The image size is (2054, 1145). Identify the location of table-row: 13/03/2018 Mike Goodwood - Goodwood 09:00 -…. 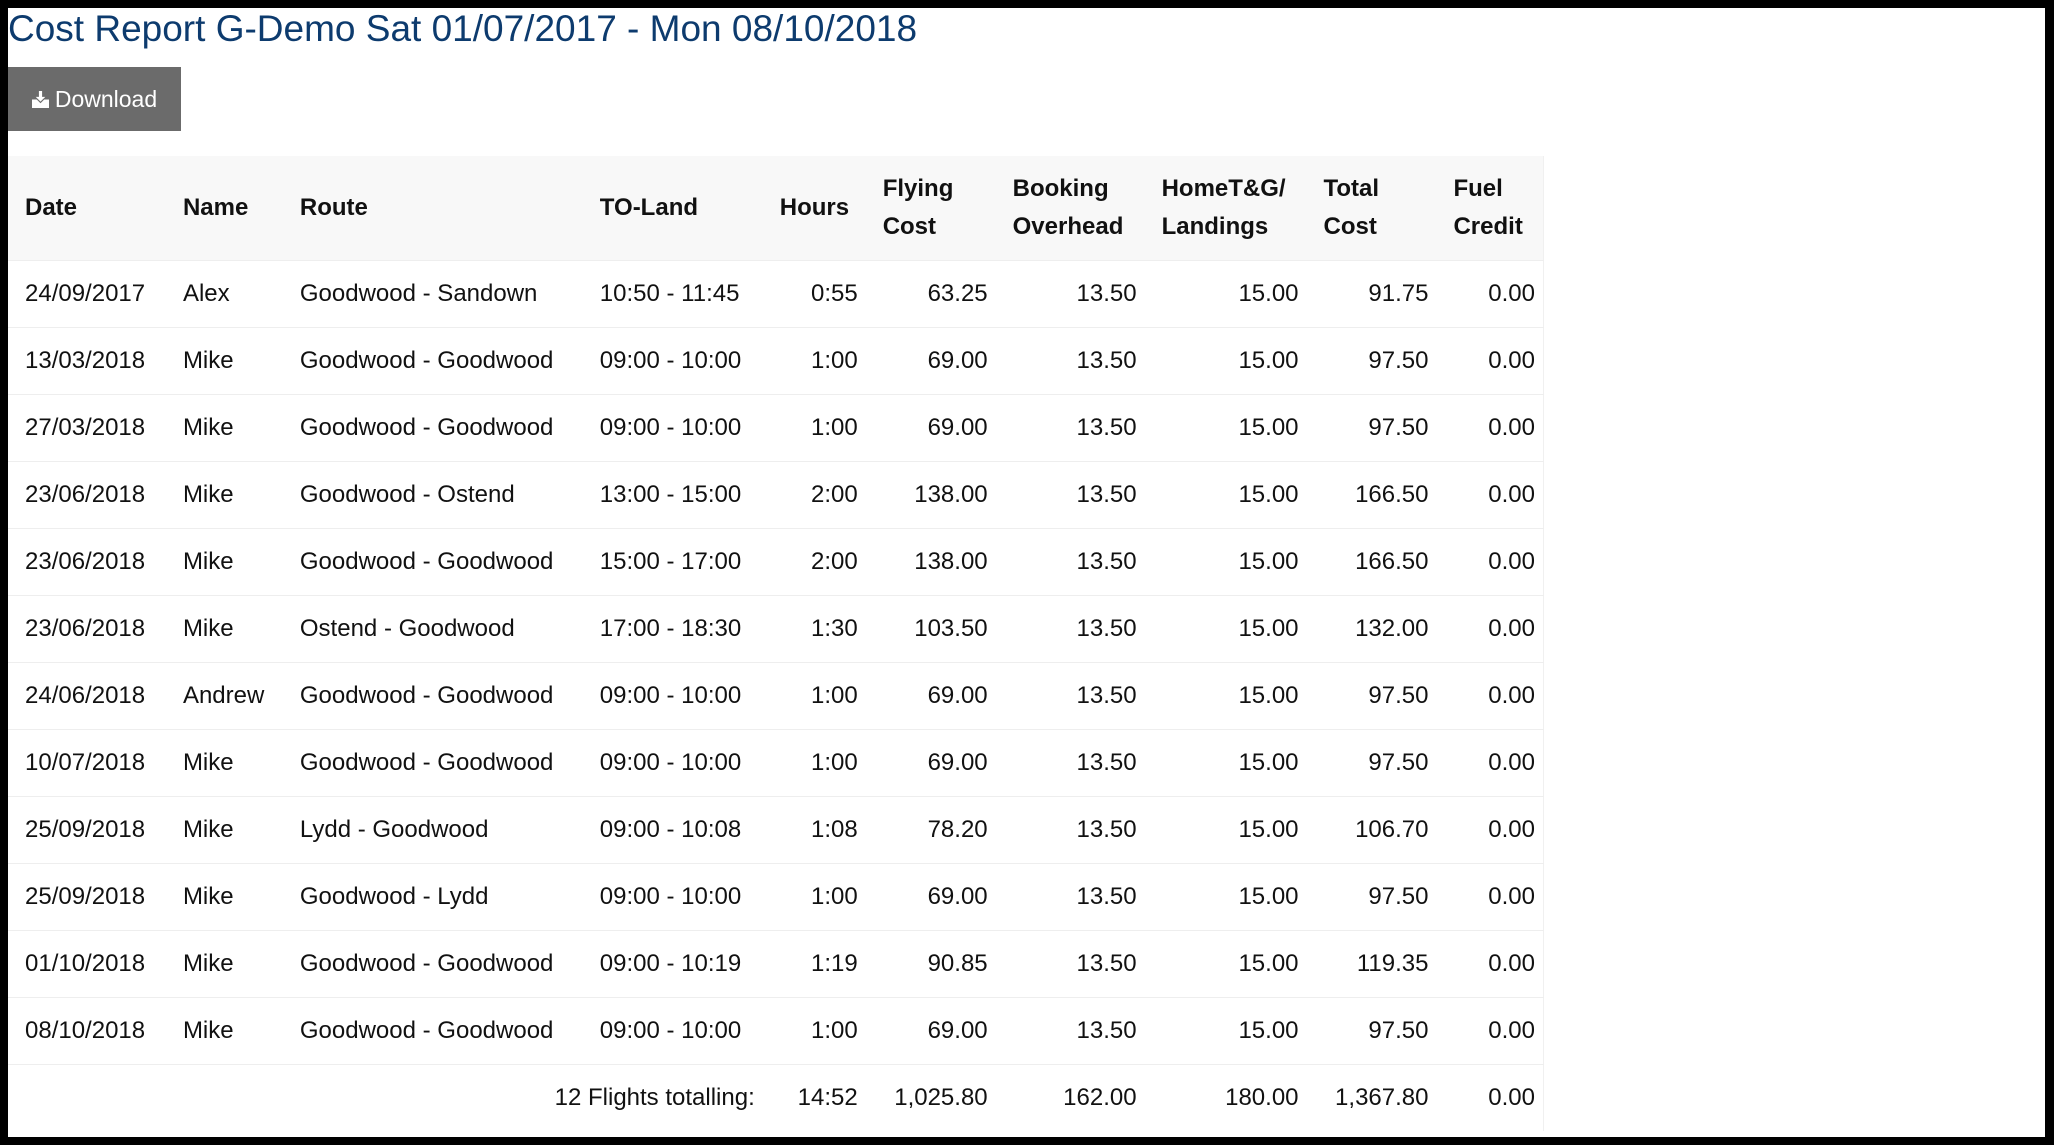
(776, 361).